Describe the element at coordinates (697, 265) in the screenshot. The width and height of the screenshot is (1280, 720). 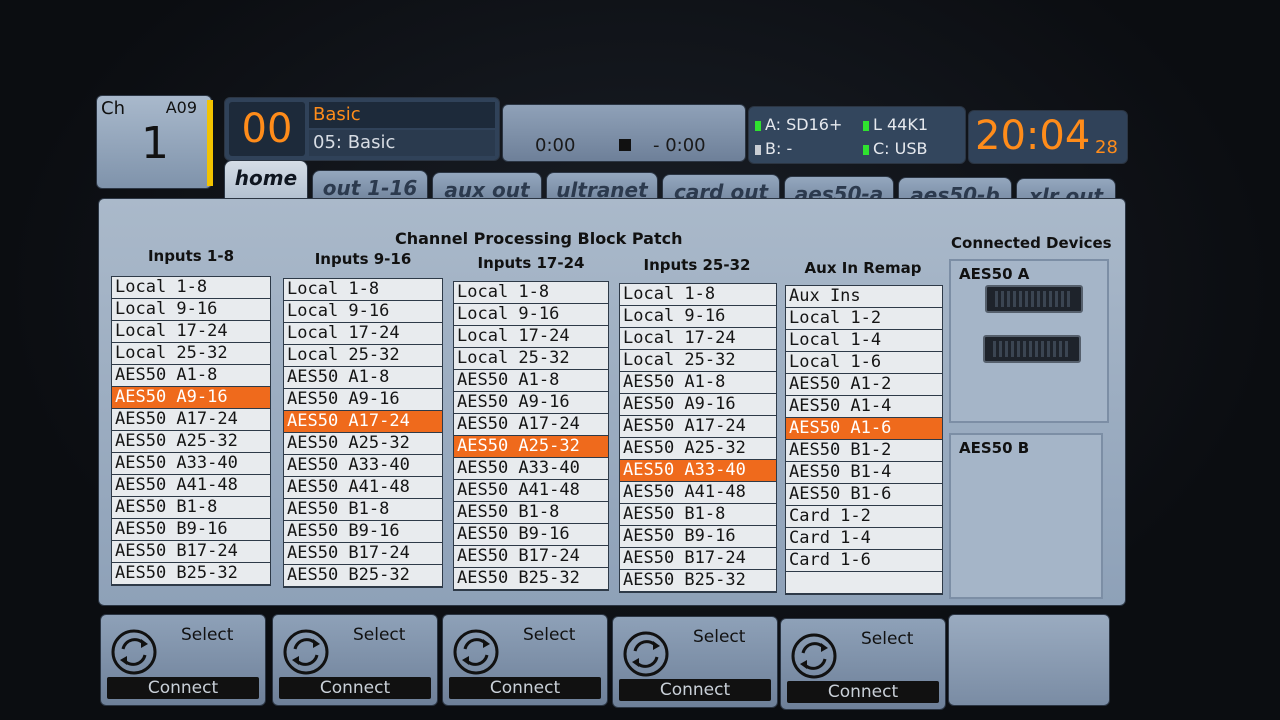
I see `column-header: Inputs 25-32` at that location.